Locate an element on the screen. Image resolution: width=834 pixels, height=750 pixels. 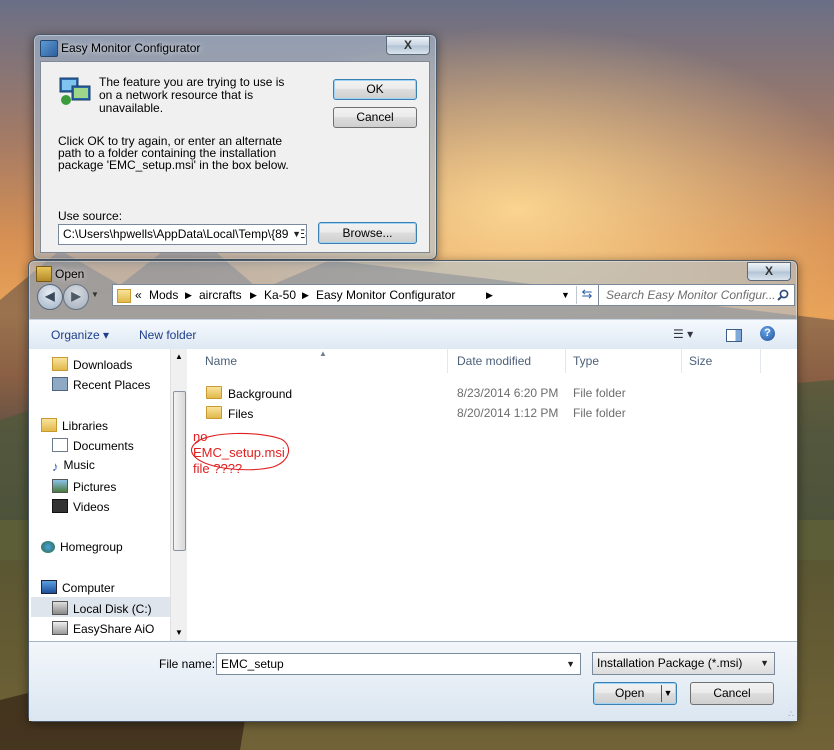
disk-icon is located at coordinates (60, 608).